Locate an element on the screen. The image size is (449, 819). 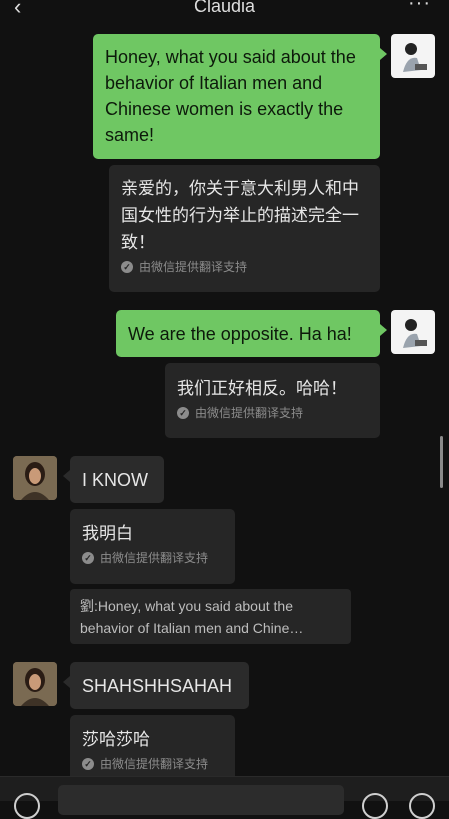
translation-text: 我明白 is located at coordinates (107, 533).